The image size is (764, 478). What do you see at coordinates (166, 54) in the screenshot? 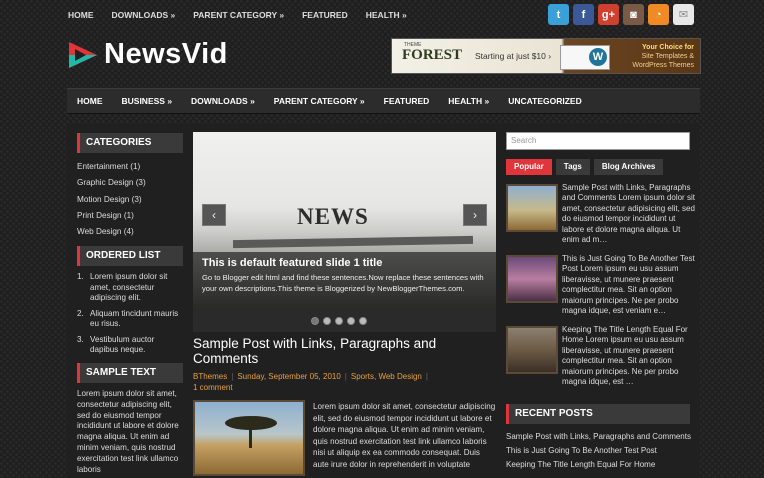
I see `site-title: NewsVid` at bounding box center [166, 54].